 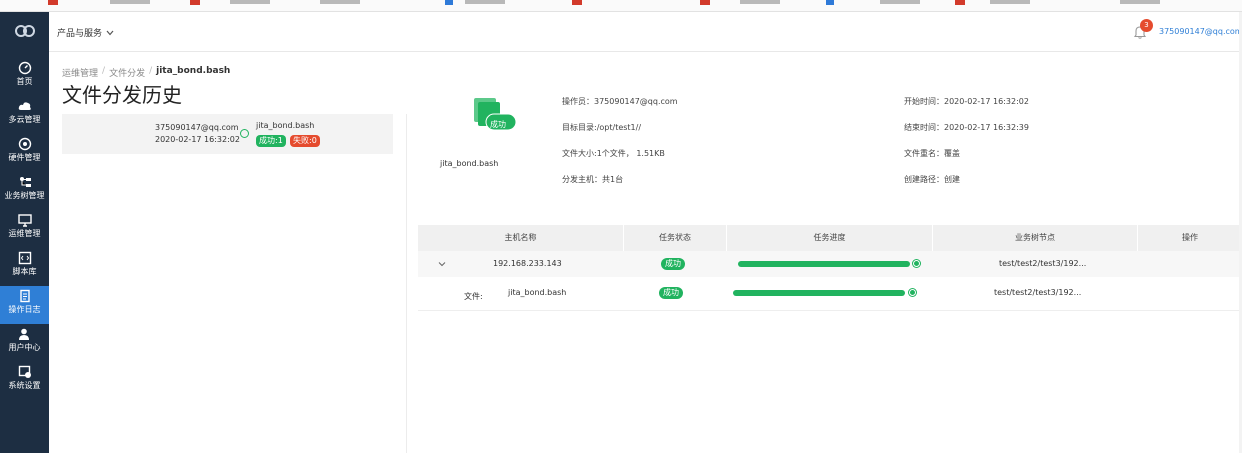 What do you see at coordinates (1190, 237) in the screenshot?
I see `col-actions: 操作` at bounding box center [1190, 237].